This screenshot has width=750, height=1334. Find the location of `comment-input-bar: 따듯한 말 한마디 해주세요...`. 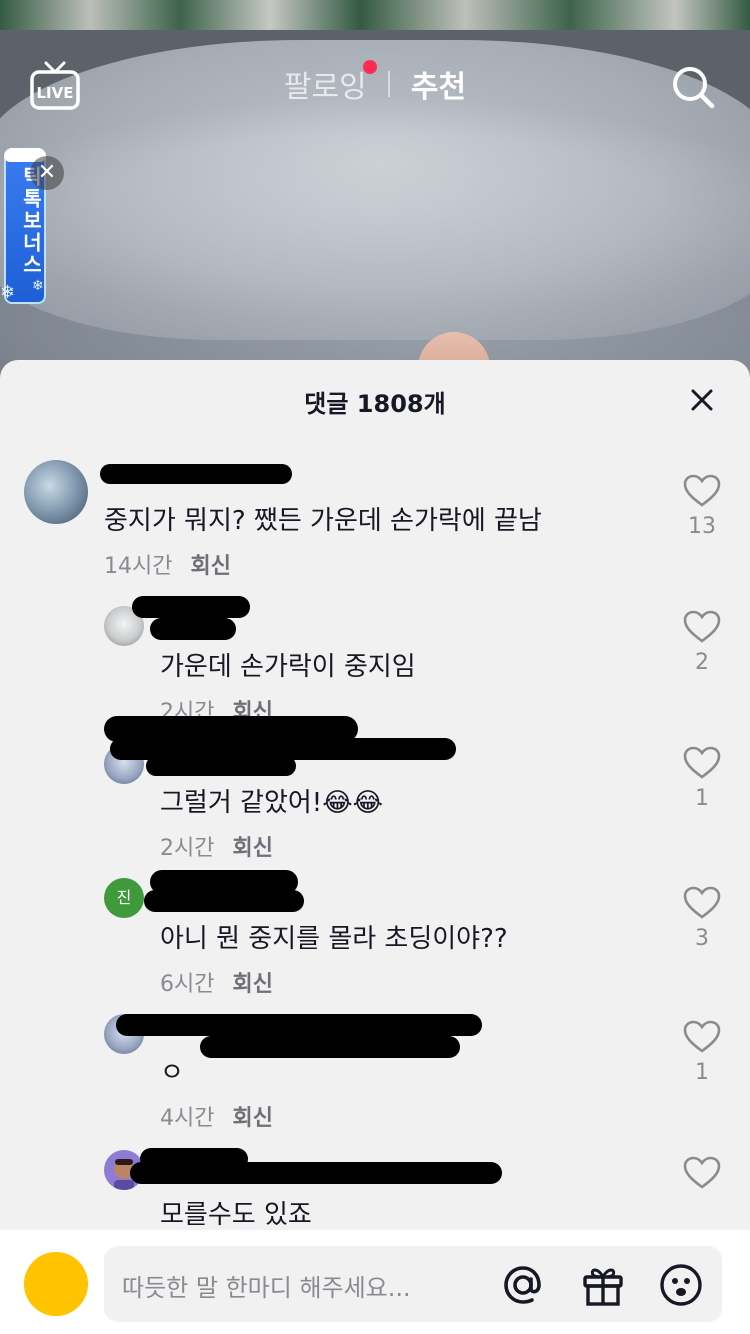

comment-input-bar: 따듯한 말 한마디 해주세요... is located at coordinates (375, 1282).